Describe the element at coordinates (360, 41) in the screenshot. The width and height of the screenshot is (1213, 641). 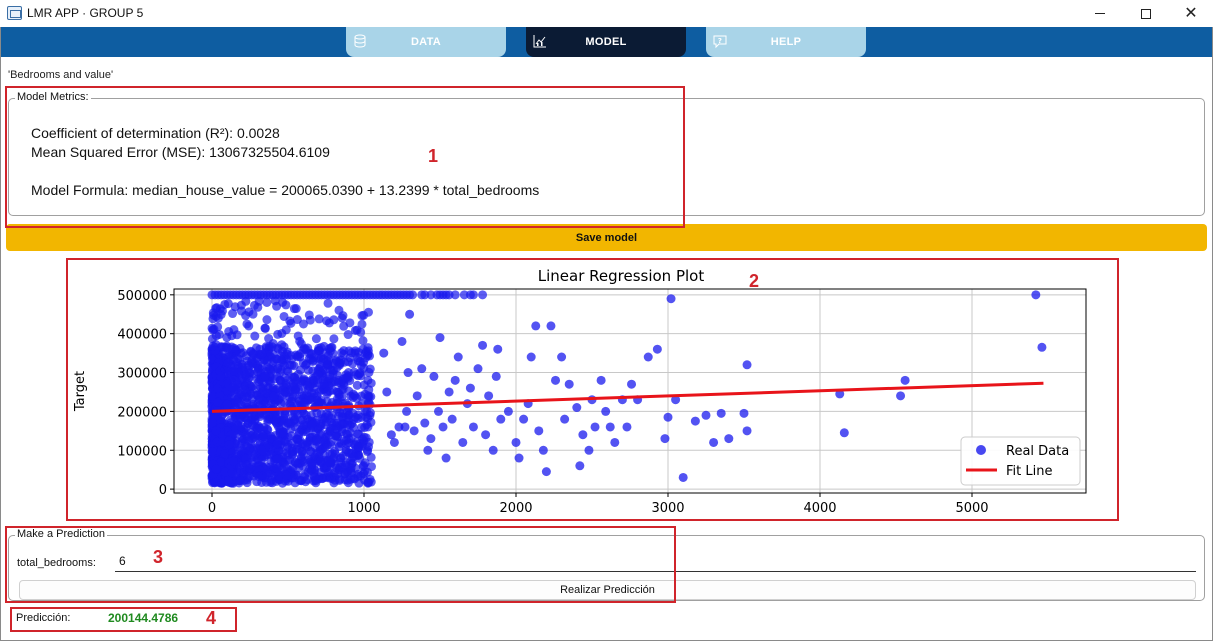
I see `database-icon` at that location.